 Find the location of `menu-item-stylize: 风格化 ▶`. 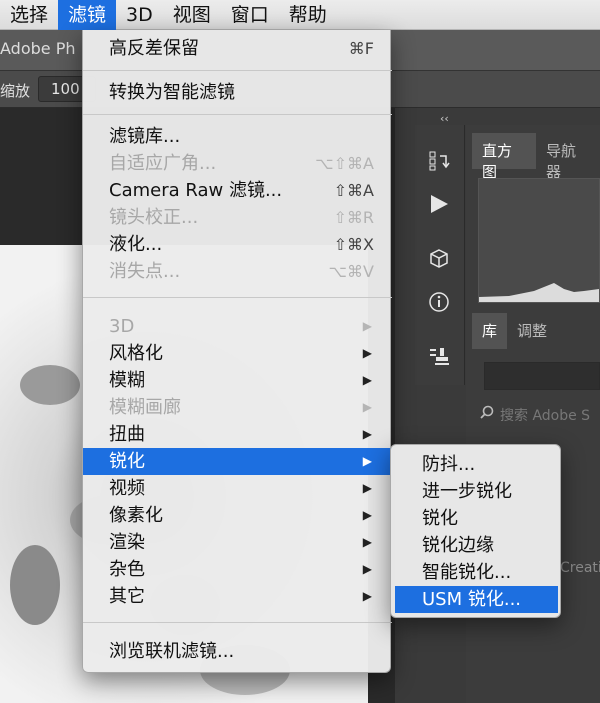

menu-item-stylize: 风格化 ▶ is located at coordinates (237, 353).